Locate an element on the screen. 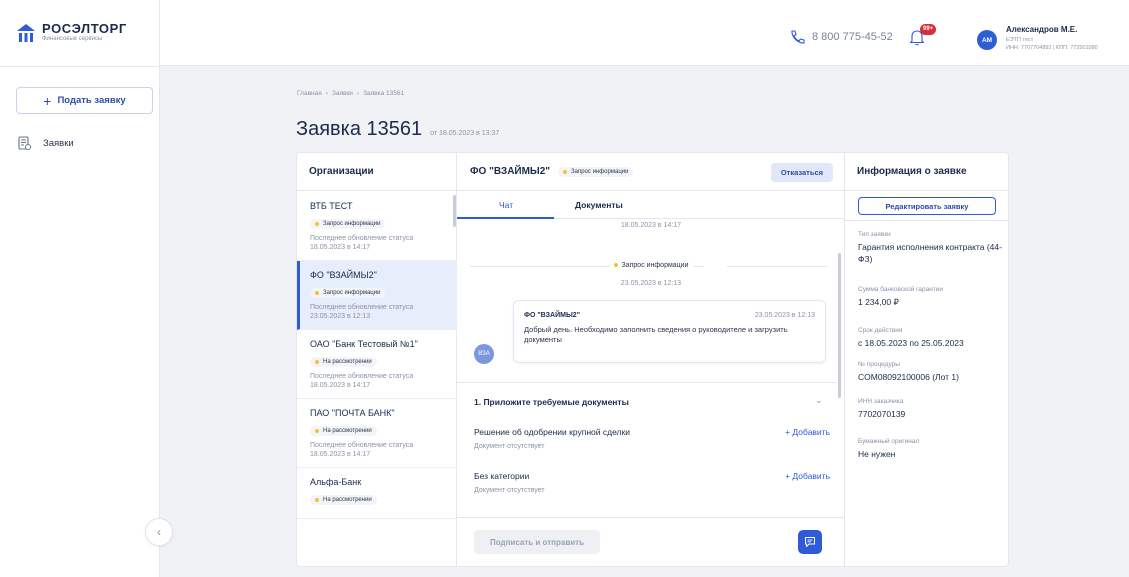  brand-name: РОСЭЛТОРГ is located at coordinates (84, 28).